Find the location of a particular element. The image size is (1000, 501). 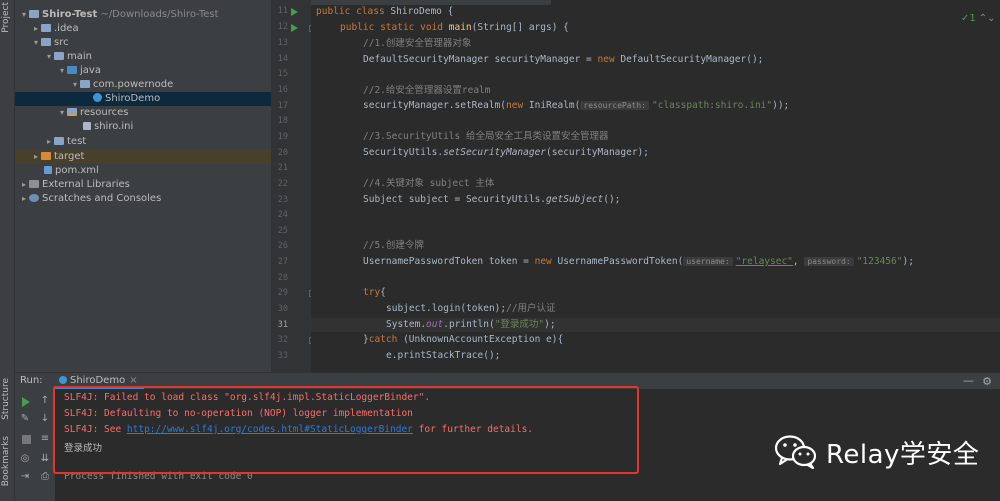

tree-item-resources: ▾ resources is located at coordinates (143, 113).